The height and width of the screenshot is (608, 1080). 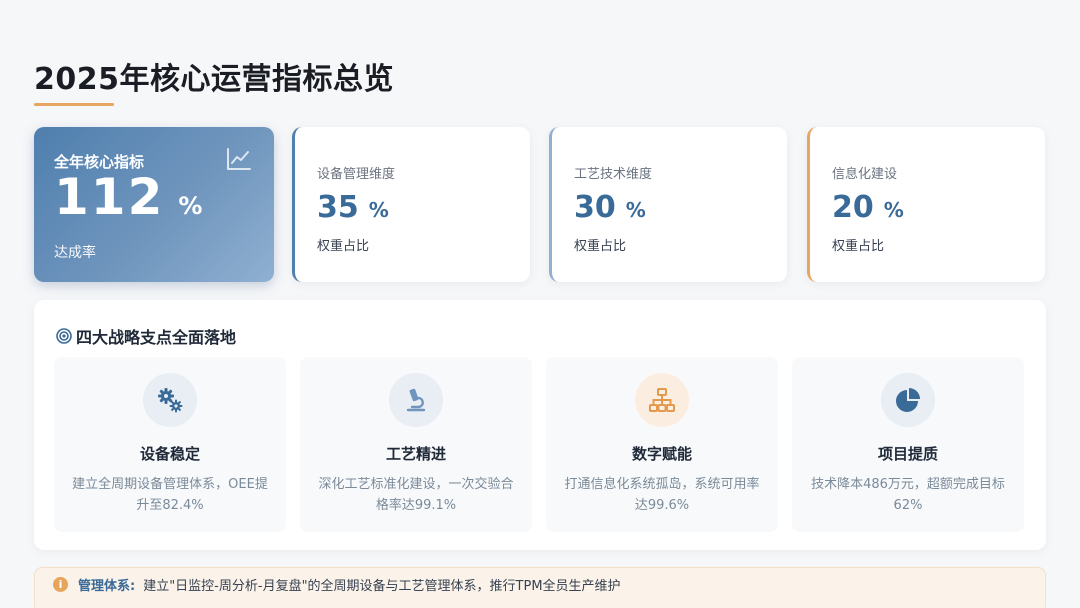 I want to click on pillar-digital: 数字赋能 打通信息化系统孤岛，系统可用率达99.6%, so click(x=662, y=444).